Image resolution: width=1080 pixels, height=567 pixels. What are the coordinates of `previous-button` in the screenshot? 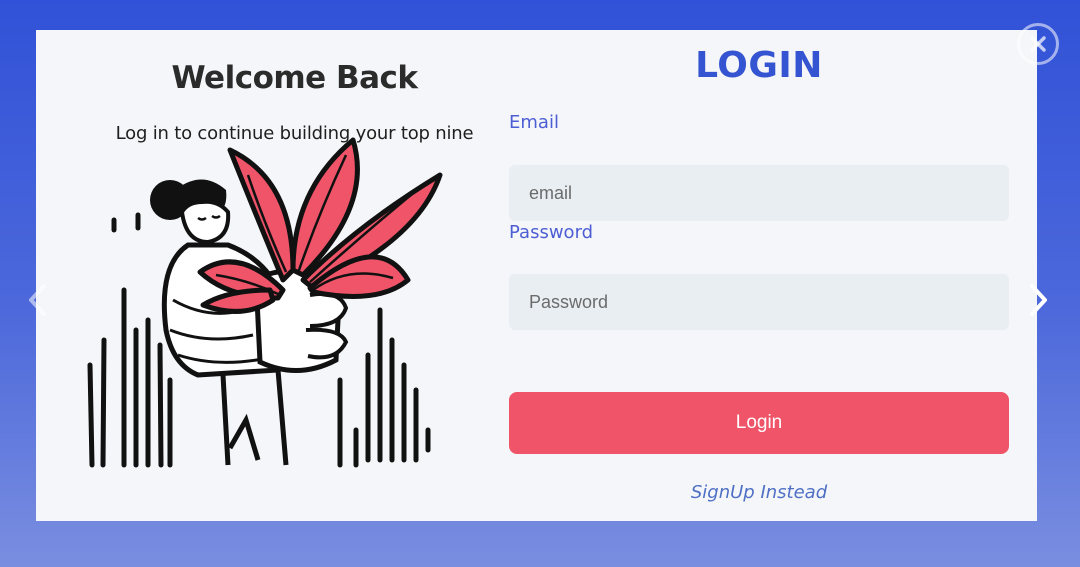 It's located at (37, 300).